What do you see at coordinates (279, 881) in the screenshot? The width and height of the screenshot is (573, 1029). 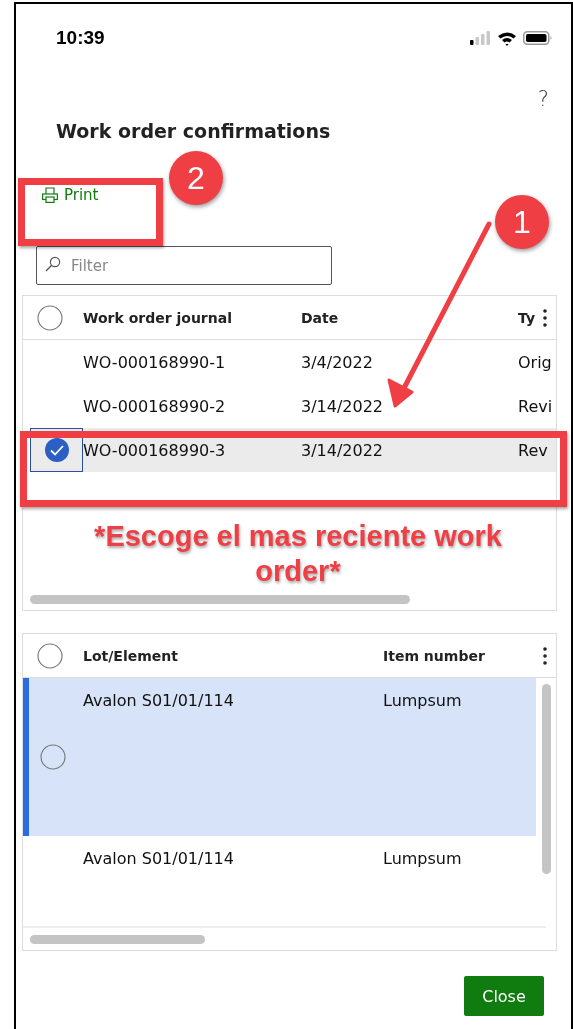 I see `table-row: Avalon S01/01/114 Lumpsum` at bounding box center [279, 881].